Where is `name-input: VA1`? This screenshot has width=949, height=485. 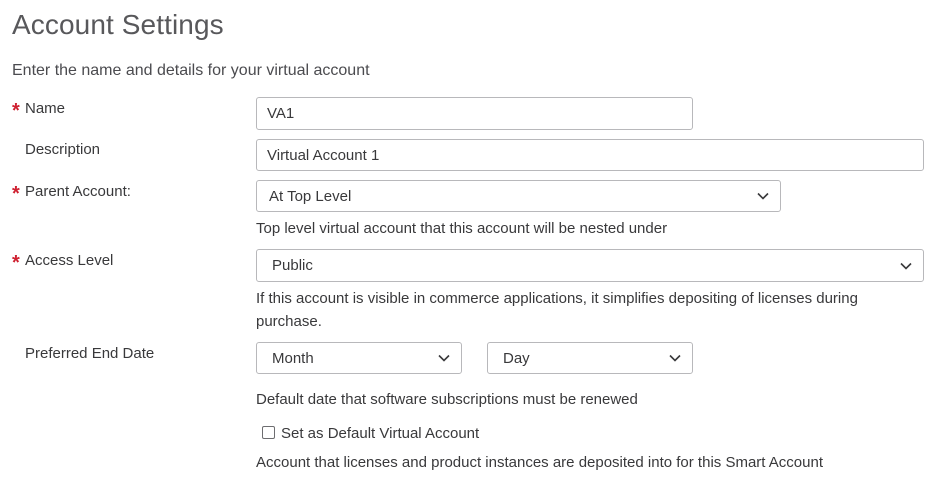 name-input: VA1 is located at coordinates (474, 113).